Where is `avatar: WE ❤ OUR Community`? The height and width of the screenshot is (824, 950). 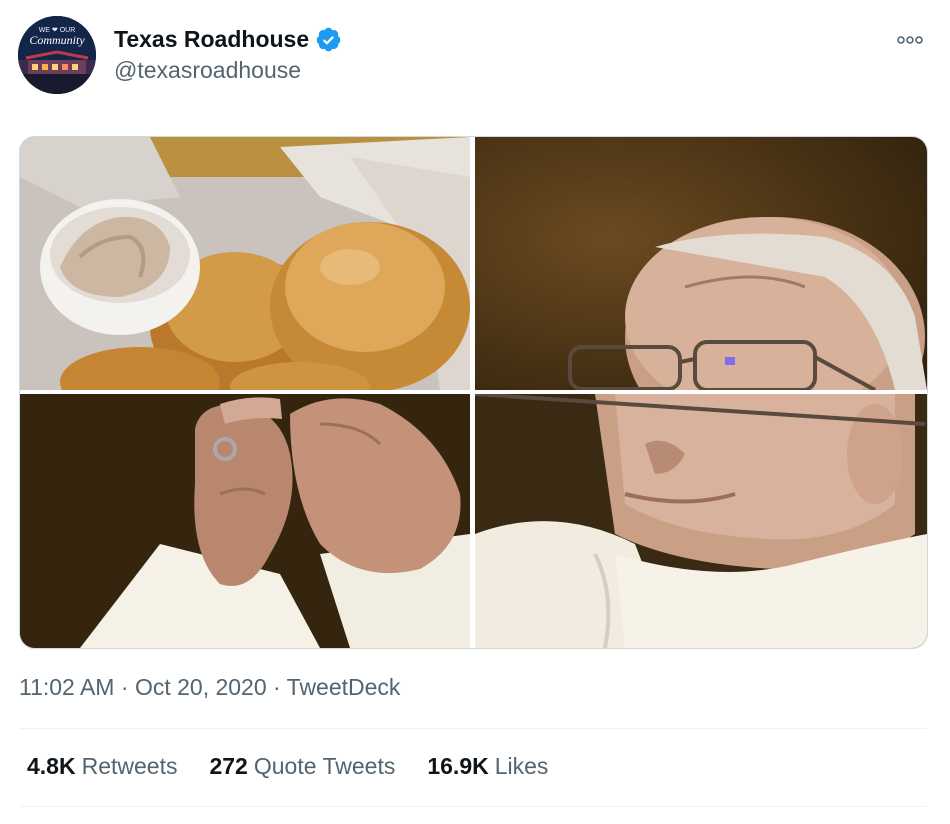 avatar: WE ❤ OUR Community is located at coordinates (57, 55).